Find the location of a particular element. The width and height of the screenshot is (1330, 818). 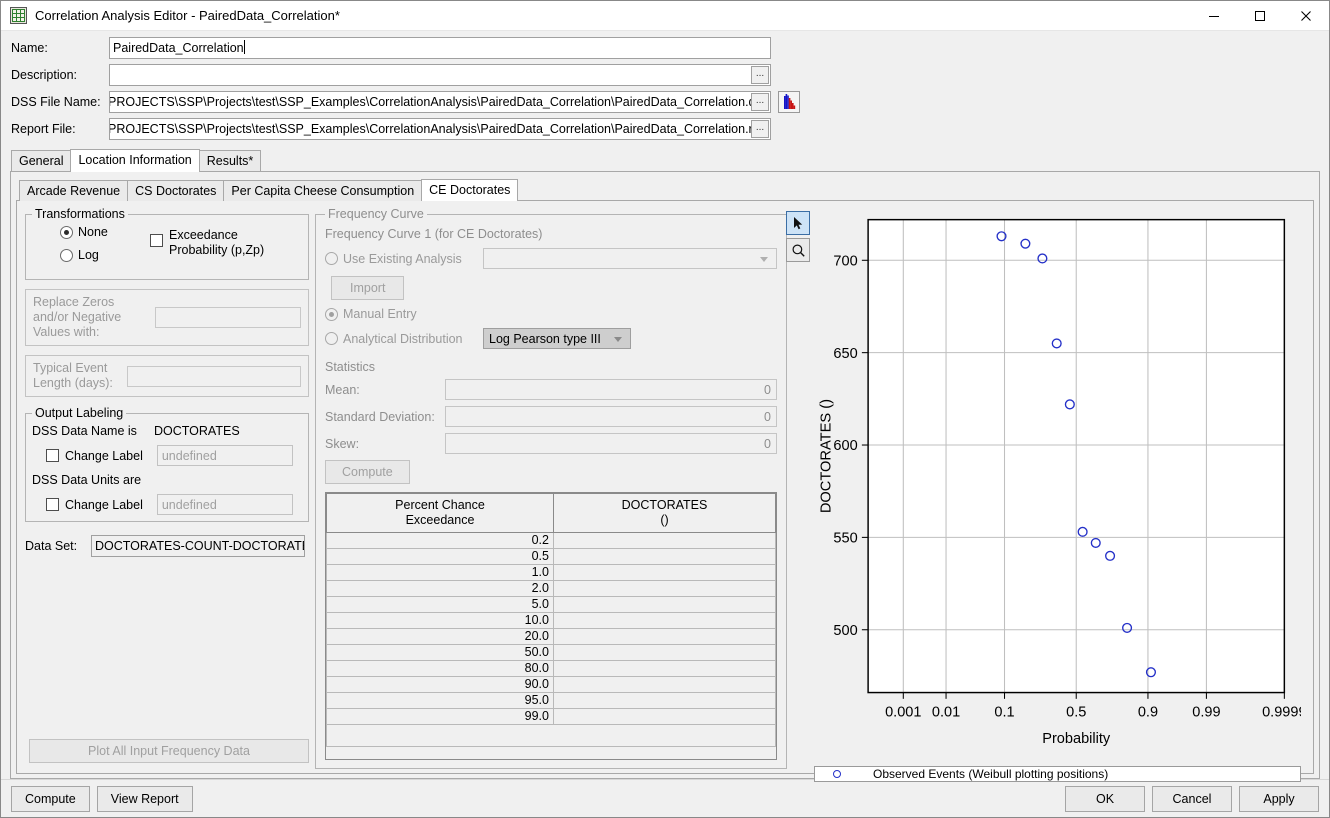

mean-input: 0 is located at coordinates (611, 389).